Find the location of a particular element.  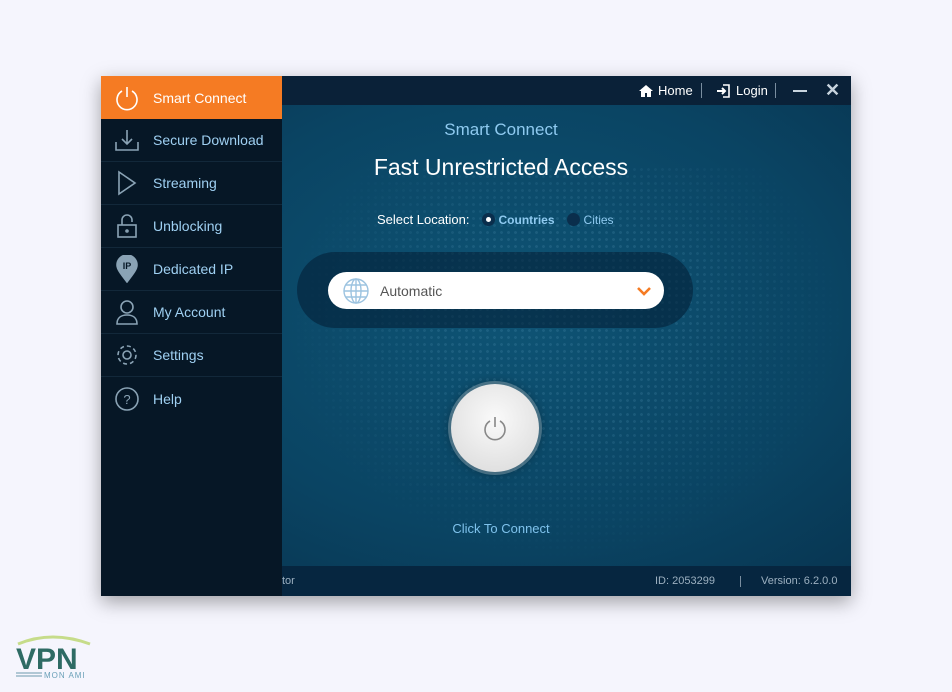

sidebar-item-label: Smart Connect is located at coordinates (200, 97).